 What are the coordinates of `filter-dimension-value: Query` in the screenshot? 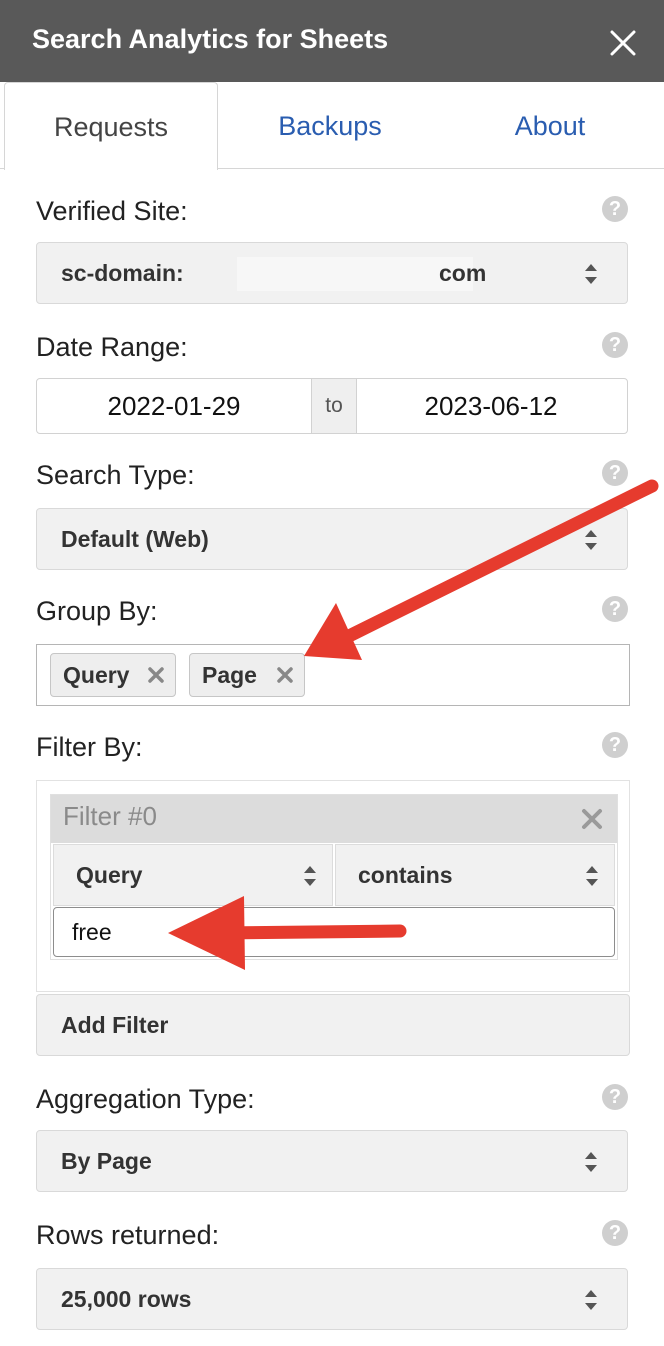 It's located at (109, 875).